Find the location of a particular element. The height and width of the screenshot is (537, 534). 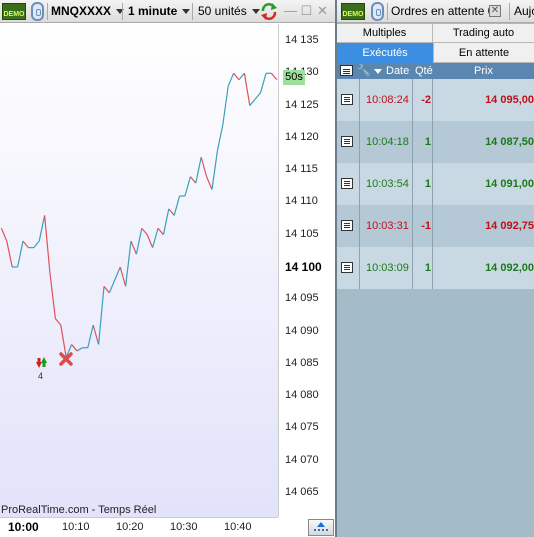

tabs-row-top: Multiples Trading auto is located at coordinates (435, 33).